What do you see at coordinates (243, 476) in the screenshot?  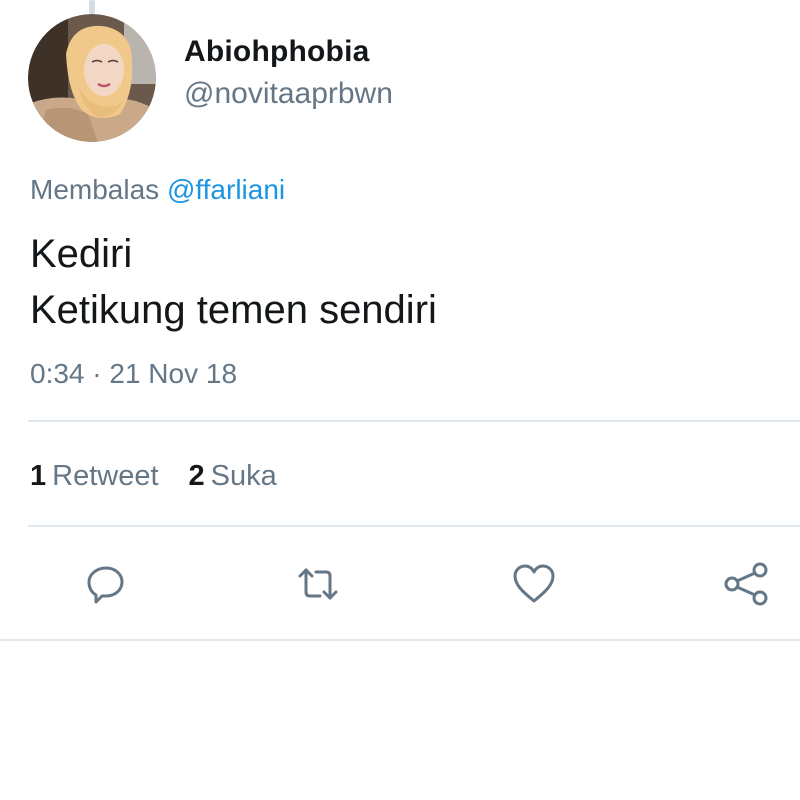 I see `like-label: Suka` at bounding box center [243, 476].